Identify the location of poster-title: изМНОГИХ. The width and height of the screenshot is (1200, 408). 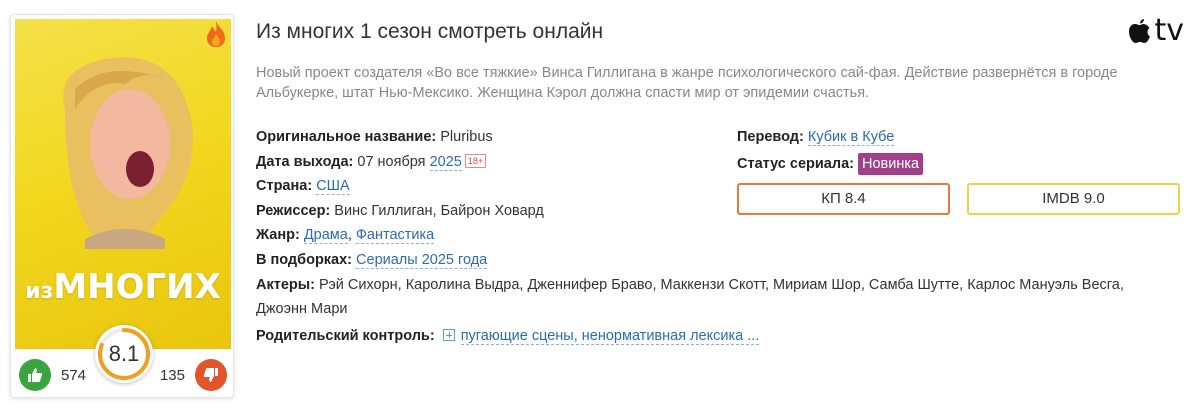
(123, 287).